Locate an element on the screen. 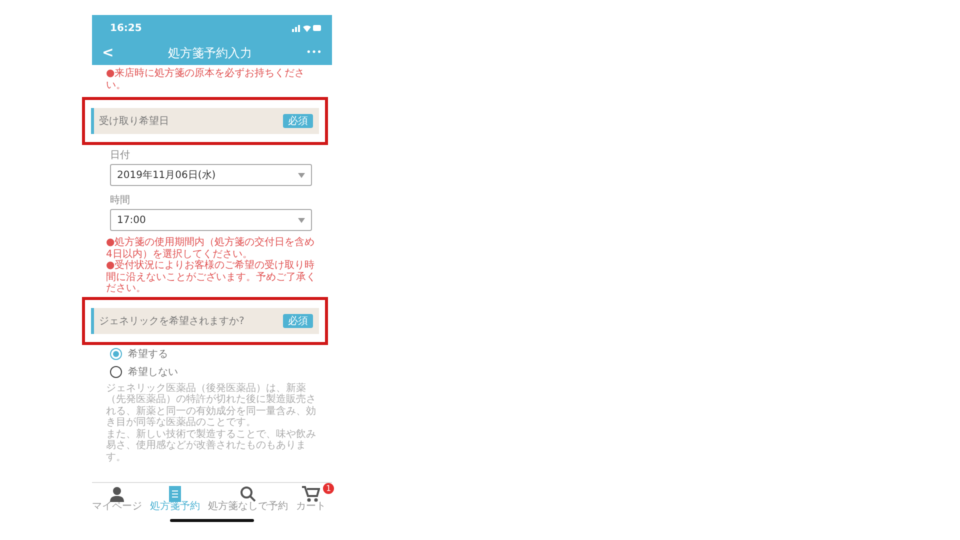  section-title: ジェネリックを希望されますか? is located at coordinates (171, 321).